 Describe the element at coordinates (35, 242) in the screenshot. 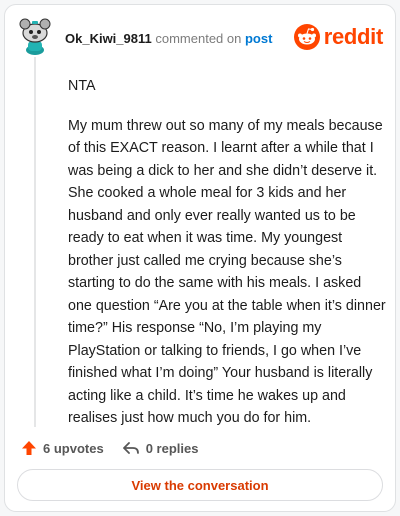

I see `thread-line` at that location.